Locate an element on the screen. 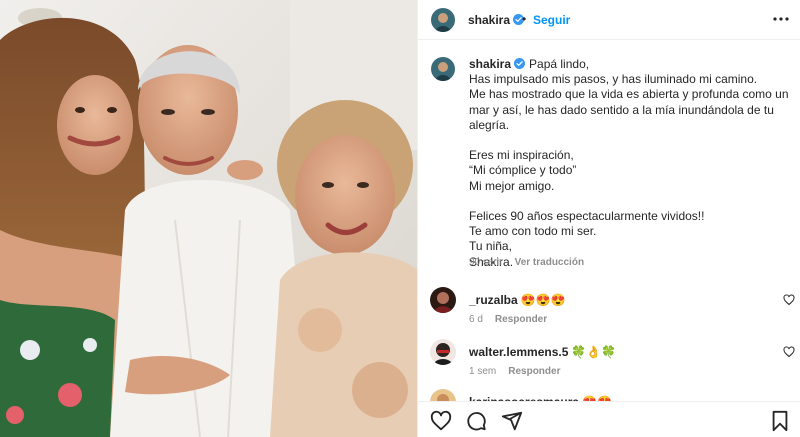 This screenshot has height=437, width=800. avatar-image is located at coordinates (443, 20).